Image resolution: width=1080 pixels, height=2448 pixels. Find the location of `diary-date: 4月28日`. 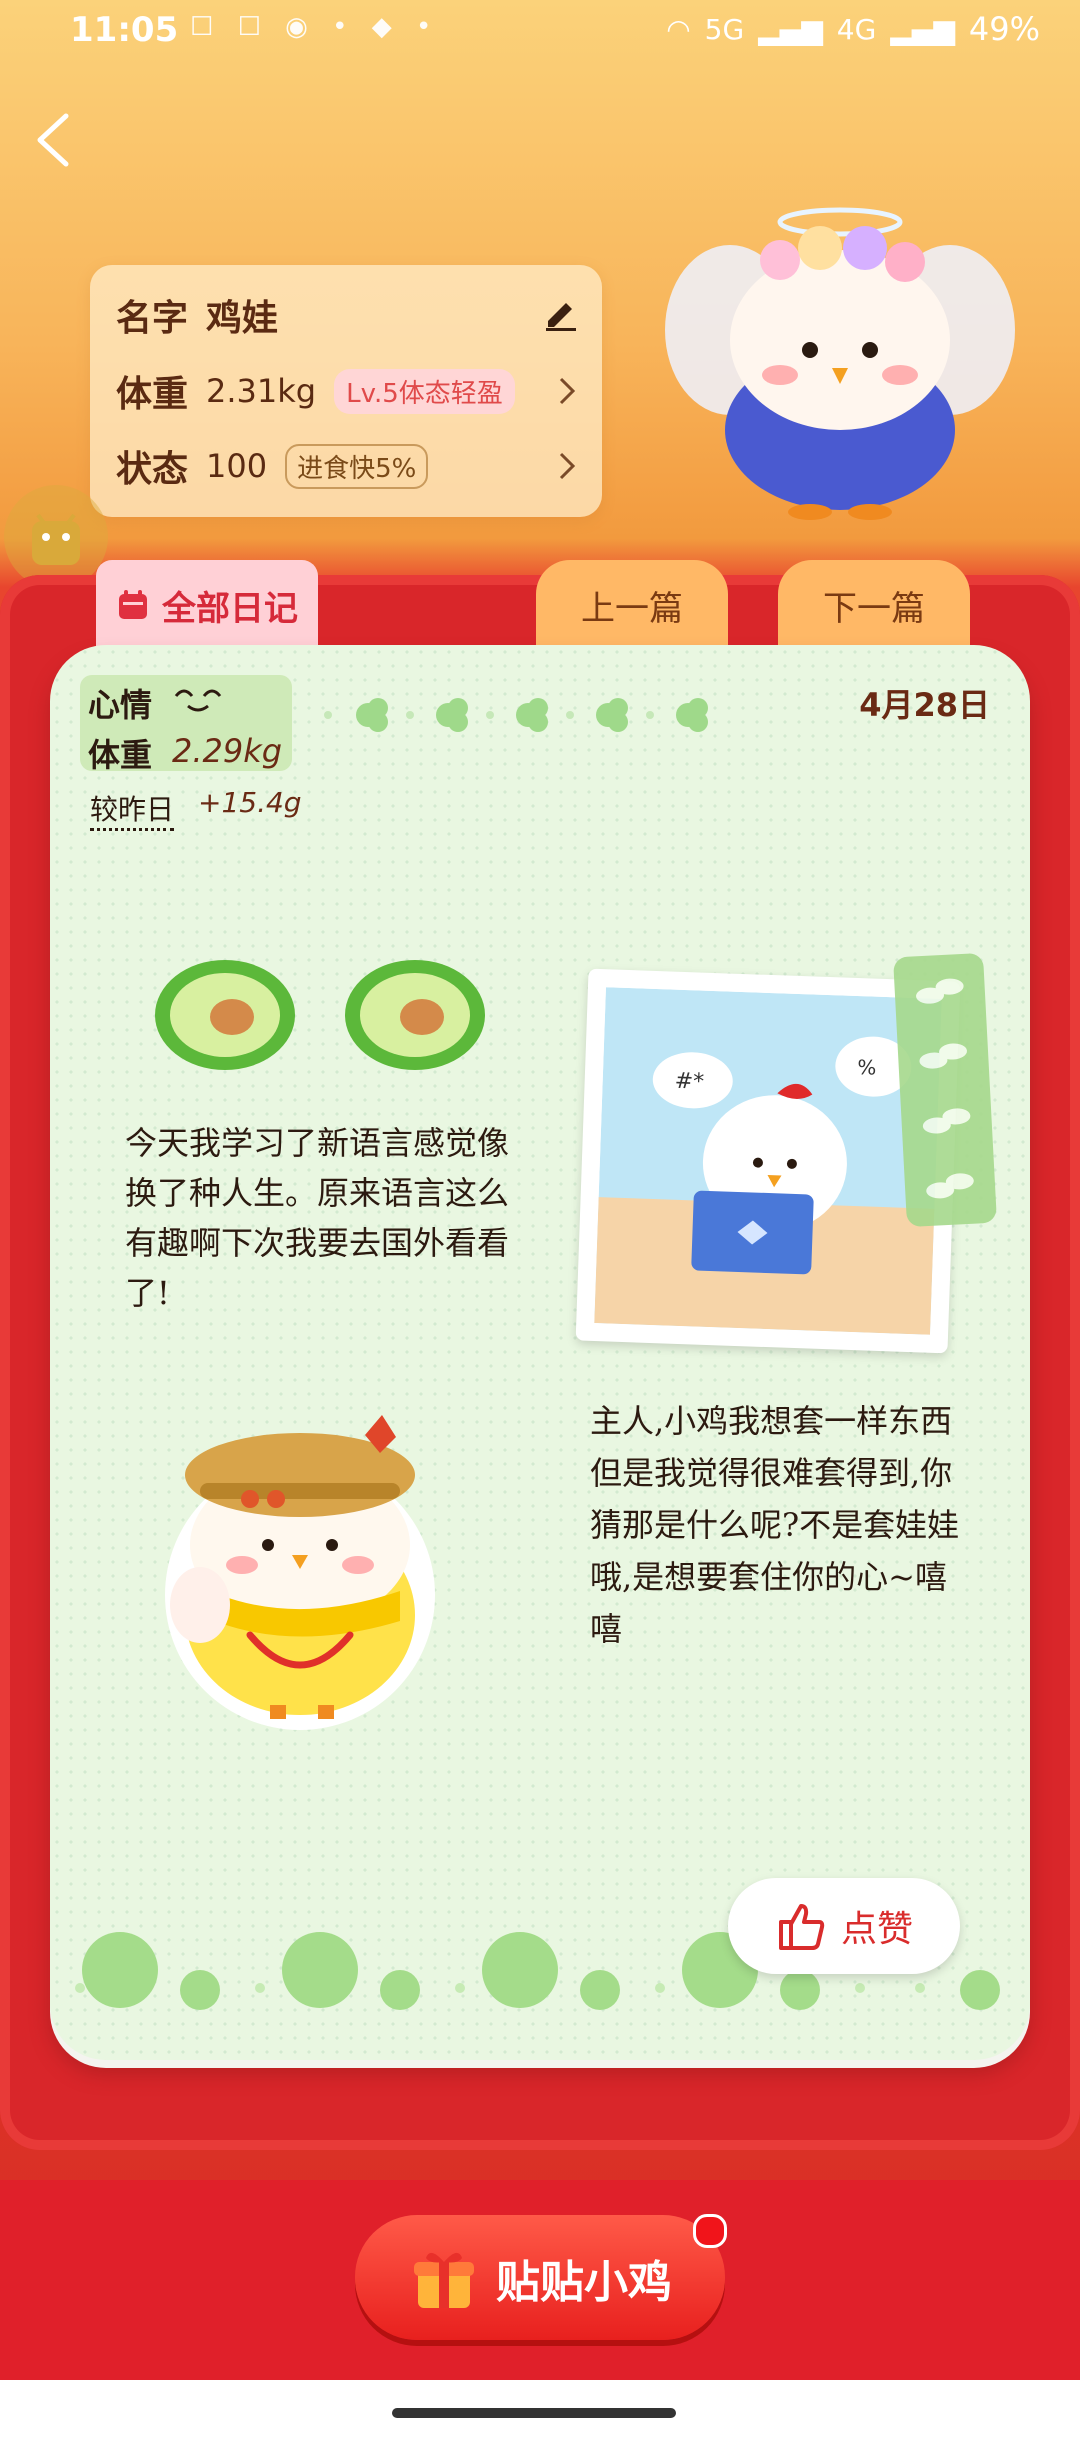

diary-date: 4月28日 is located at coordinates (924, 705).